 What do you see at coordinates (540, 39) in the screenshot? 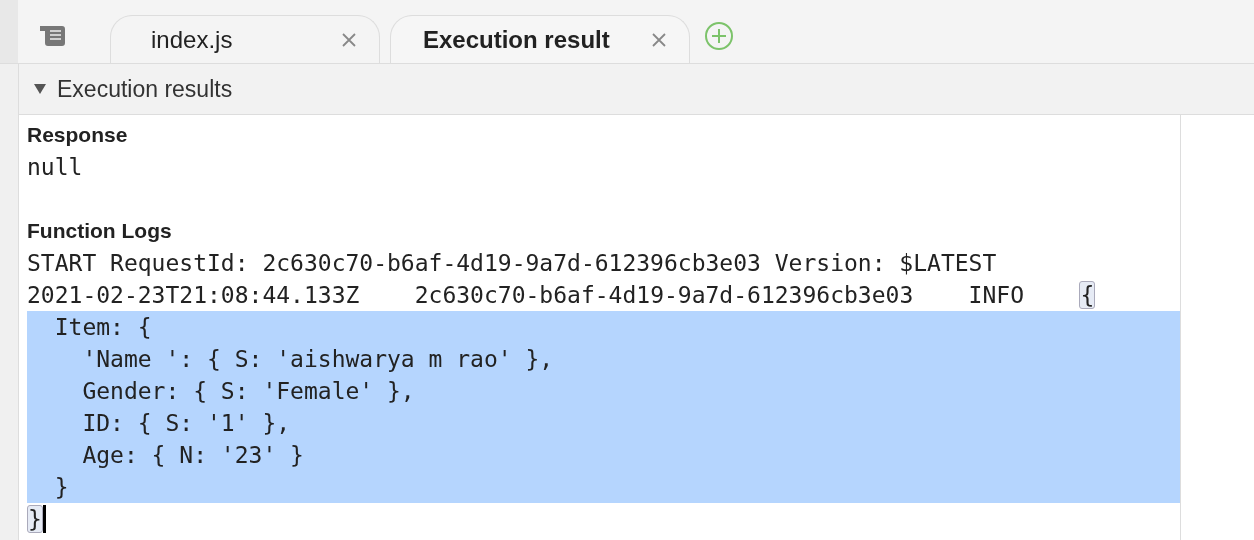
I see `tab: Execution result` at bounding box center [540, 39].